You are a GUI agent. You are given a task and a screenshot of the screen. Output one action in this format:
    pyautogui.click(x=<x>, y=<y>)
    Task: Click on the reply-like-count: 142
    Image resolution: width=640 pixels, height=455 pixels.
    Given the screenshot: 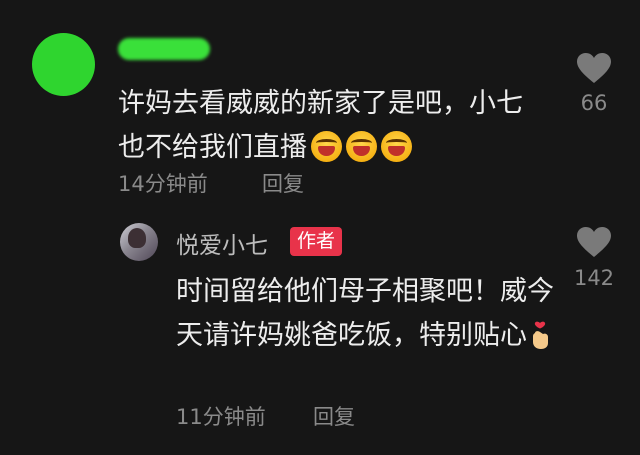 What is the action you would take?
    pyautogui.click(x=594, y=278)
    